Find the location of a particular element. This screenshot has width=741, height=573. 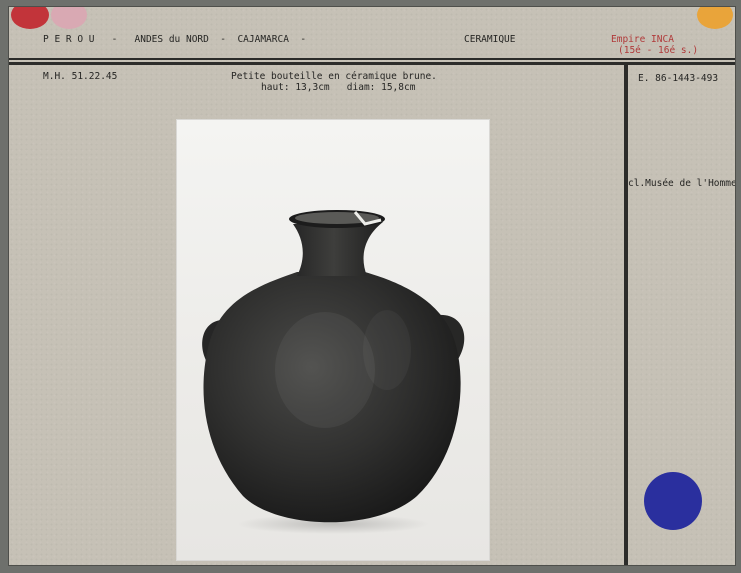

column-divider is located at coordinates (626, 314).